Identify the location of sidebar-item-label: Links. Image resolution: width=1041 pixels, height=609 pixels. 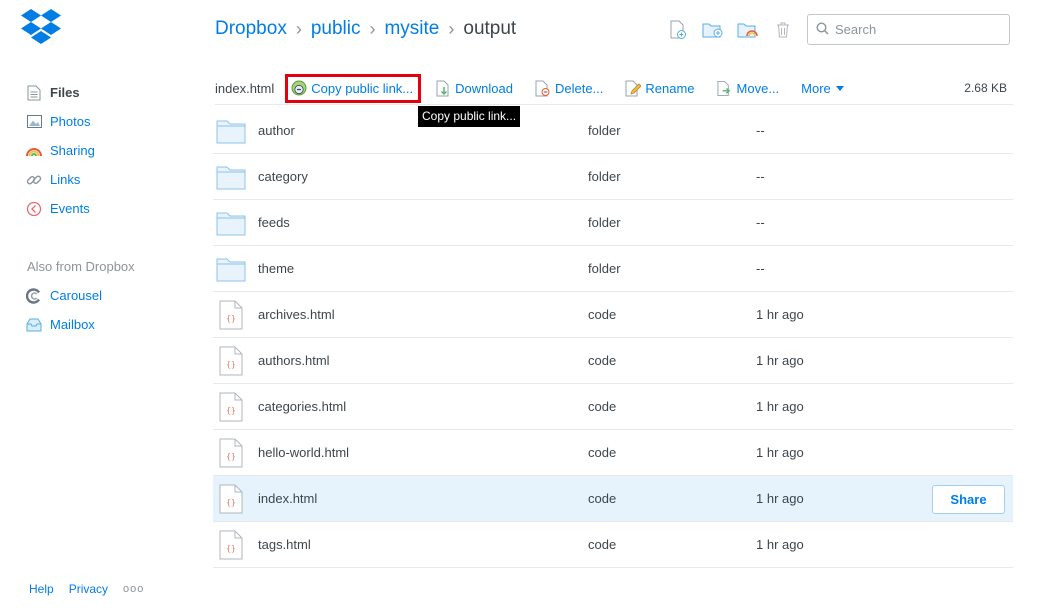
(65, 179).